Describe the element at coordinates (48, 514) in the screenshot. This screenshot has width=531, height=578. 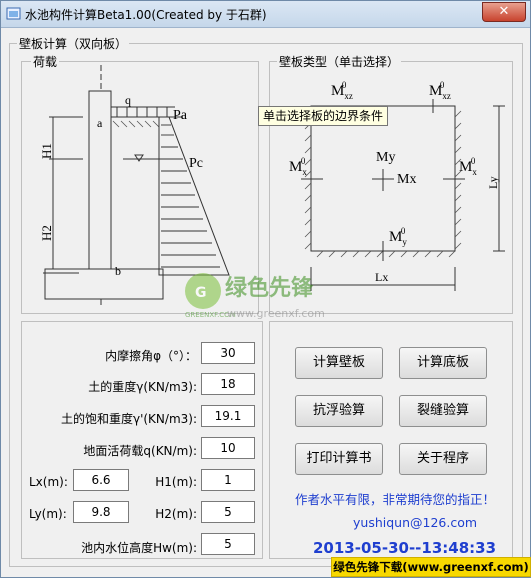
I see `ly-label: Ly(m):` at that location.